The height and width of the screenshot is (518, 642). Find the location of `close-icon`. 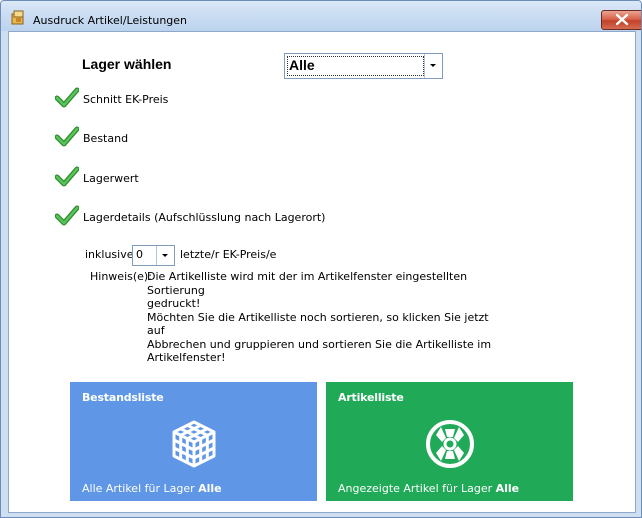

close-icon is located at coordinates (622, 19).